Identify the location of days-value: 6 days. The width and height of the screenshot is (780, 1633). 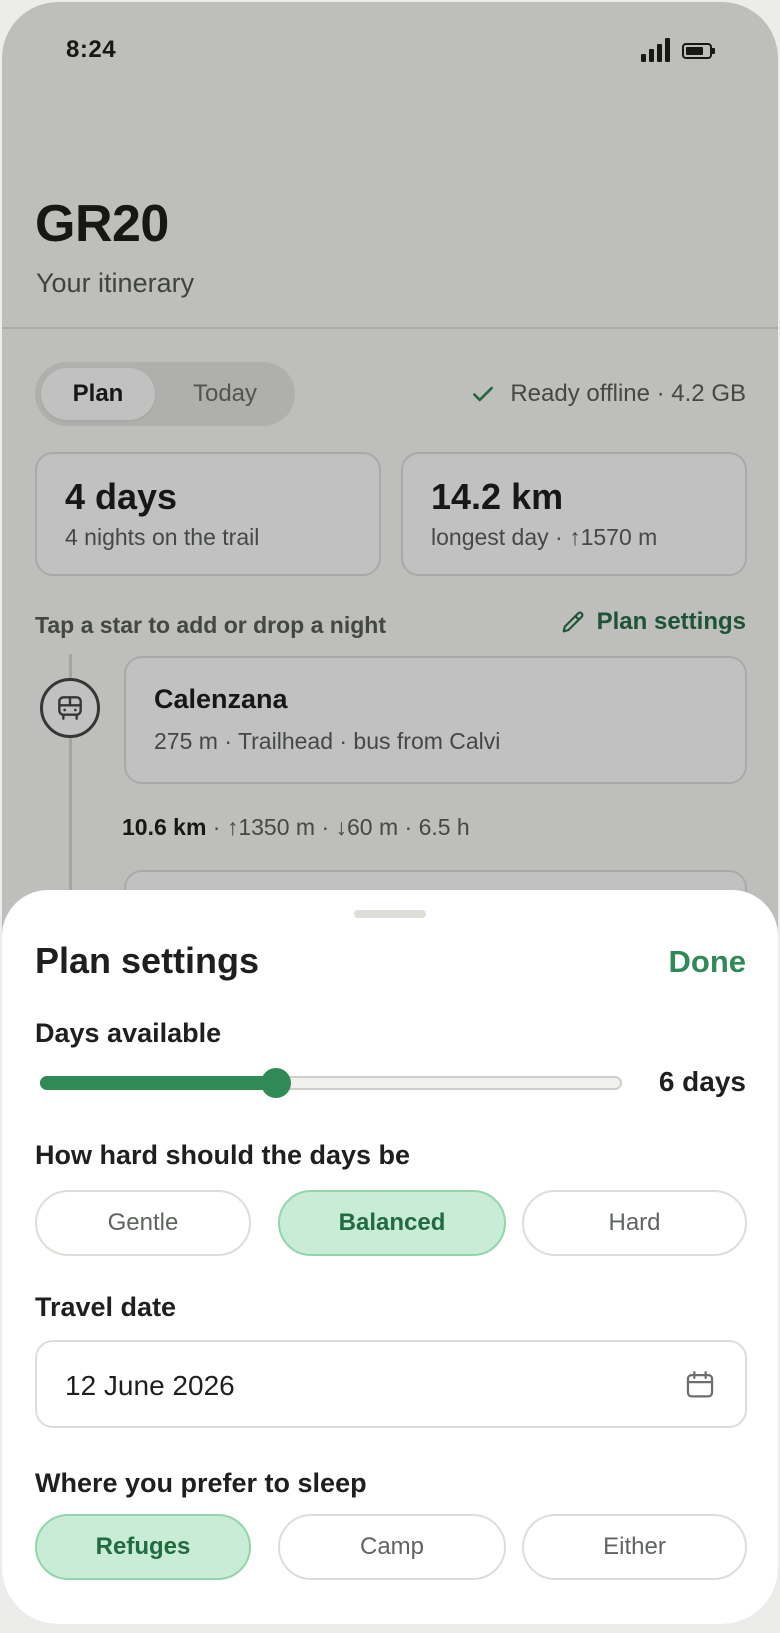
(702, 1081).